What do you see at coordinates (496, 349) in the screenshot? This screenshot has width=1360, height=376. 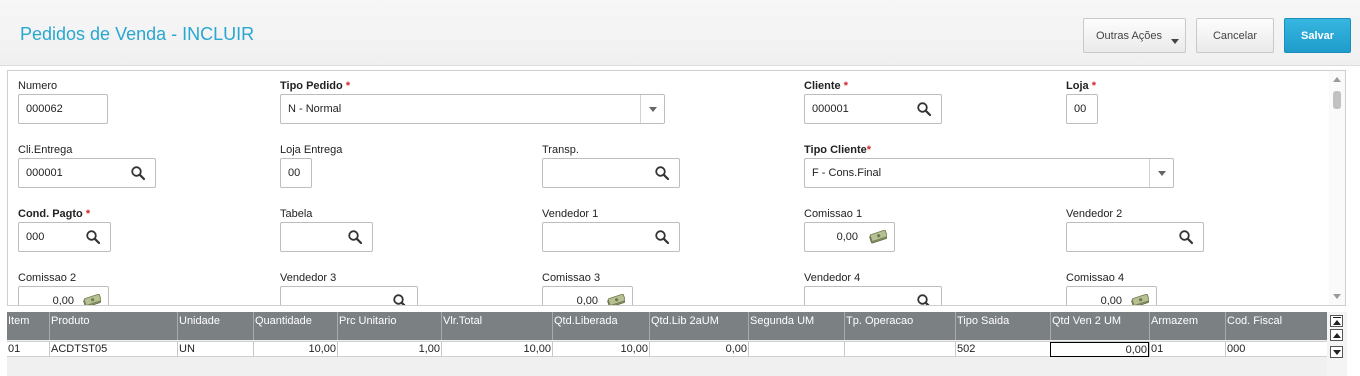 I see `cell-vlr-total: 10,00` at bounding box center [496, 349].